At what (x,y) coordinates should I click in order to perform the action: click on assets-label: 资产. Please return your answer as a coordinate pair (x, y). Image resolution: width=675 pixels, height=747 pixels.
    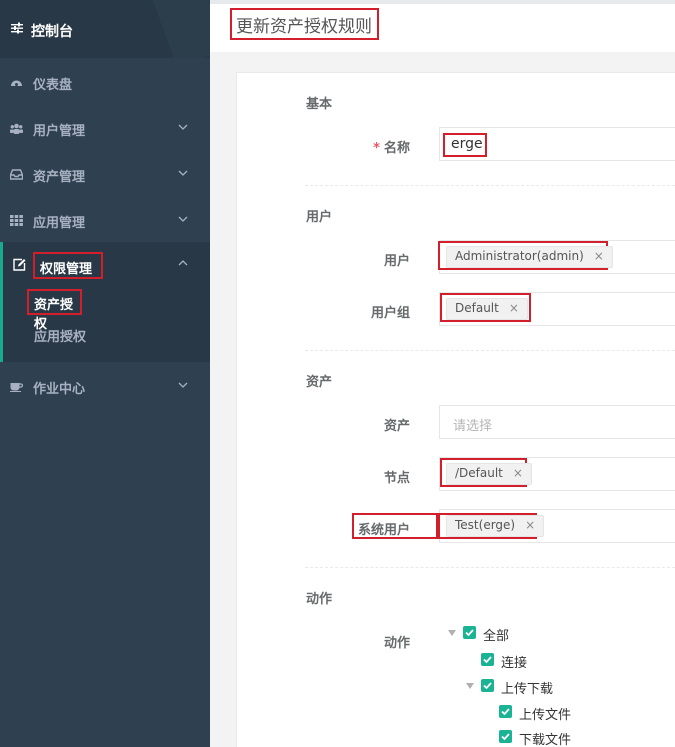
    Looking at the image, I should click on (396, 426).